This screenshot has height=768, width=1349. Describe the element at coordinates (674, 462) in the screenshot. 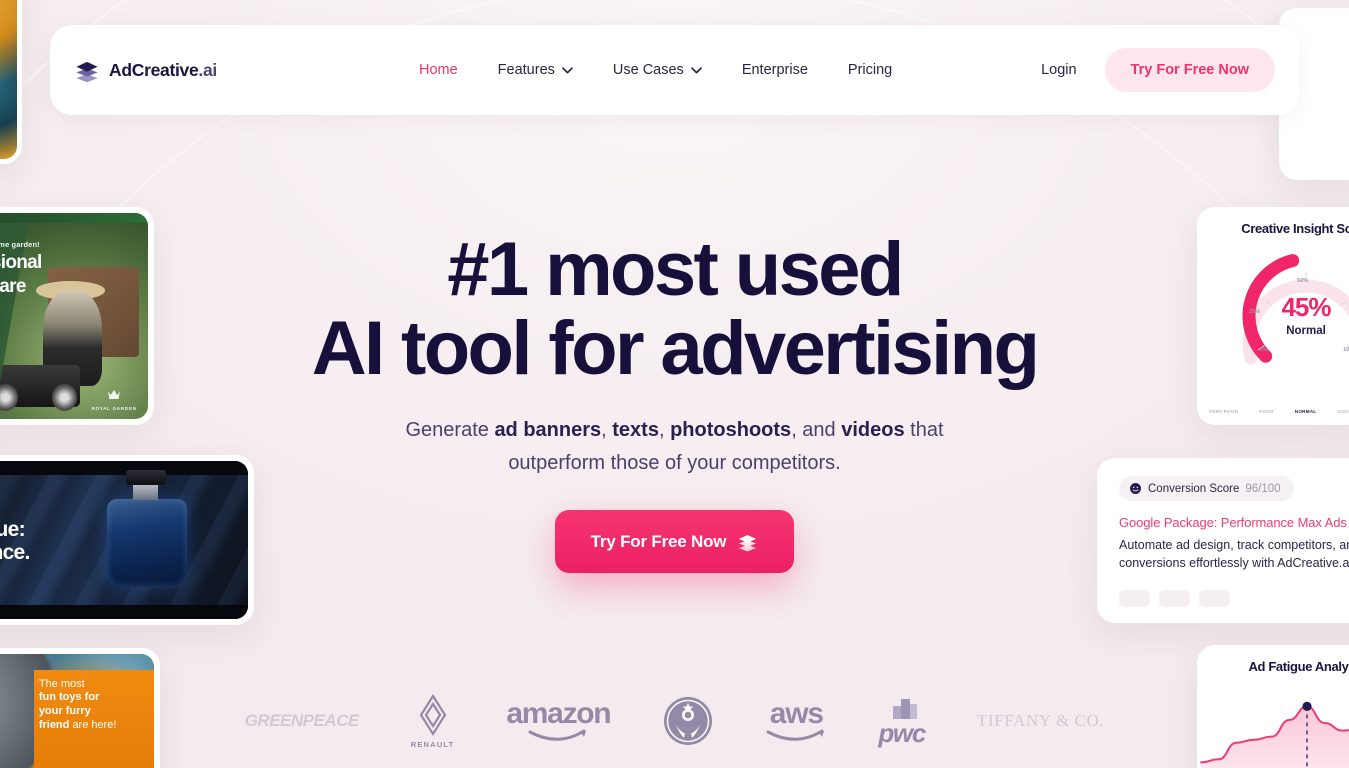

I see `hero-subtitle-line-2: outperform those of your competitors.` at that location.